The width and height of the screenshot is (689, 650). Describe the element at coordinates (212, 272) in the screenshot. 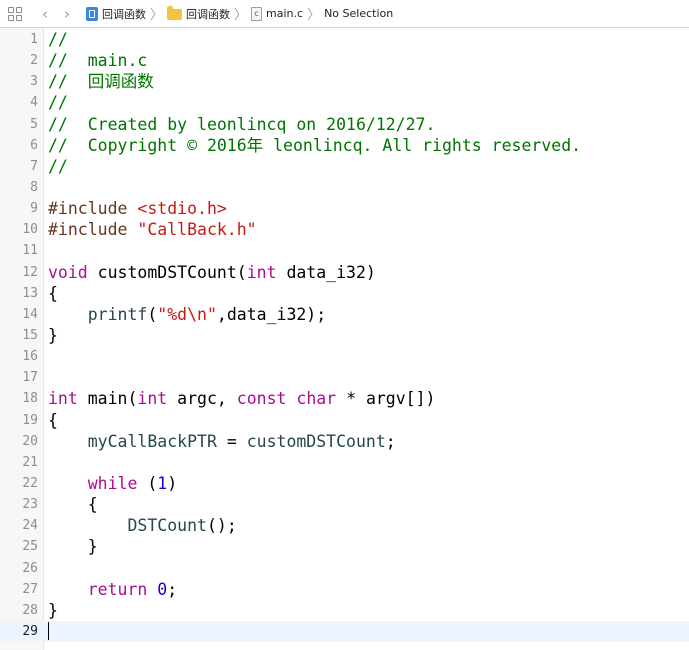

I see `code-text: void customDSTCount(int data_i32)` at that location.